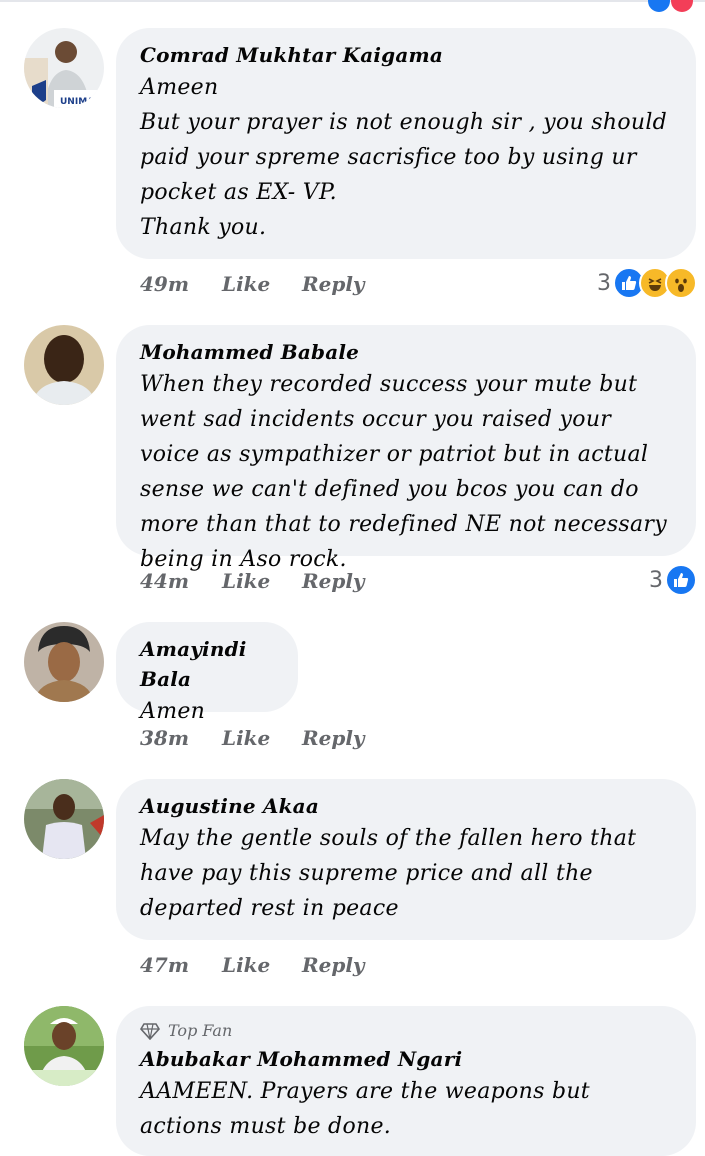  What do you see at coordinates (207, 664) in the screenshot?
I see `comment-author: Amayindi Bala` at bounding box center [207, 664].